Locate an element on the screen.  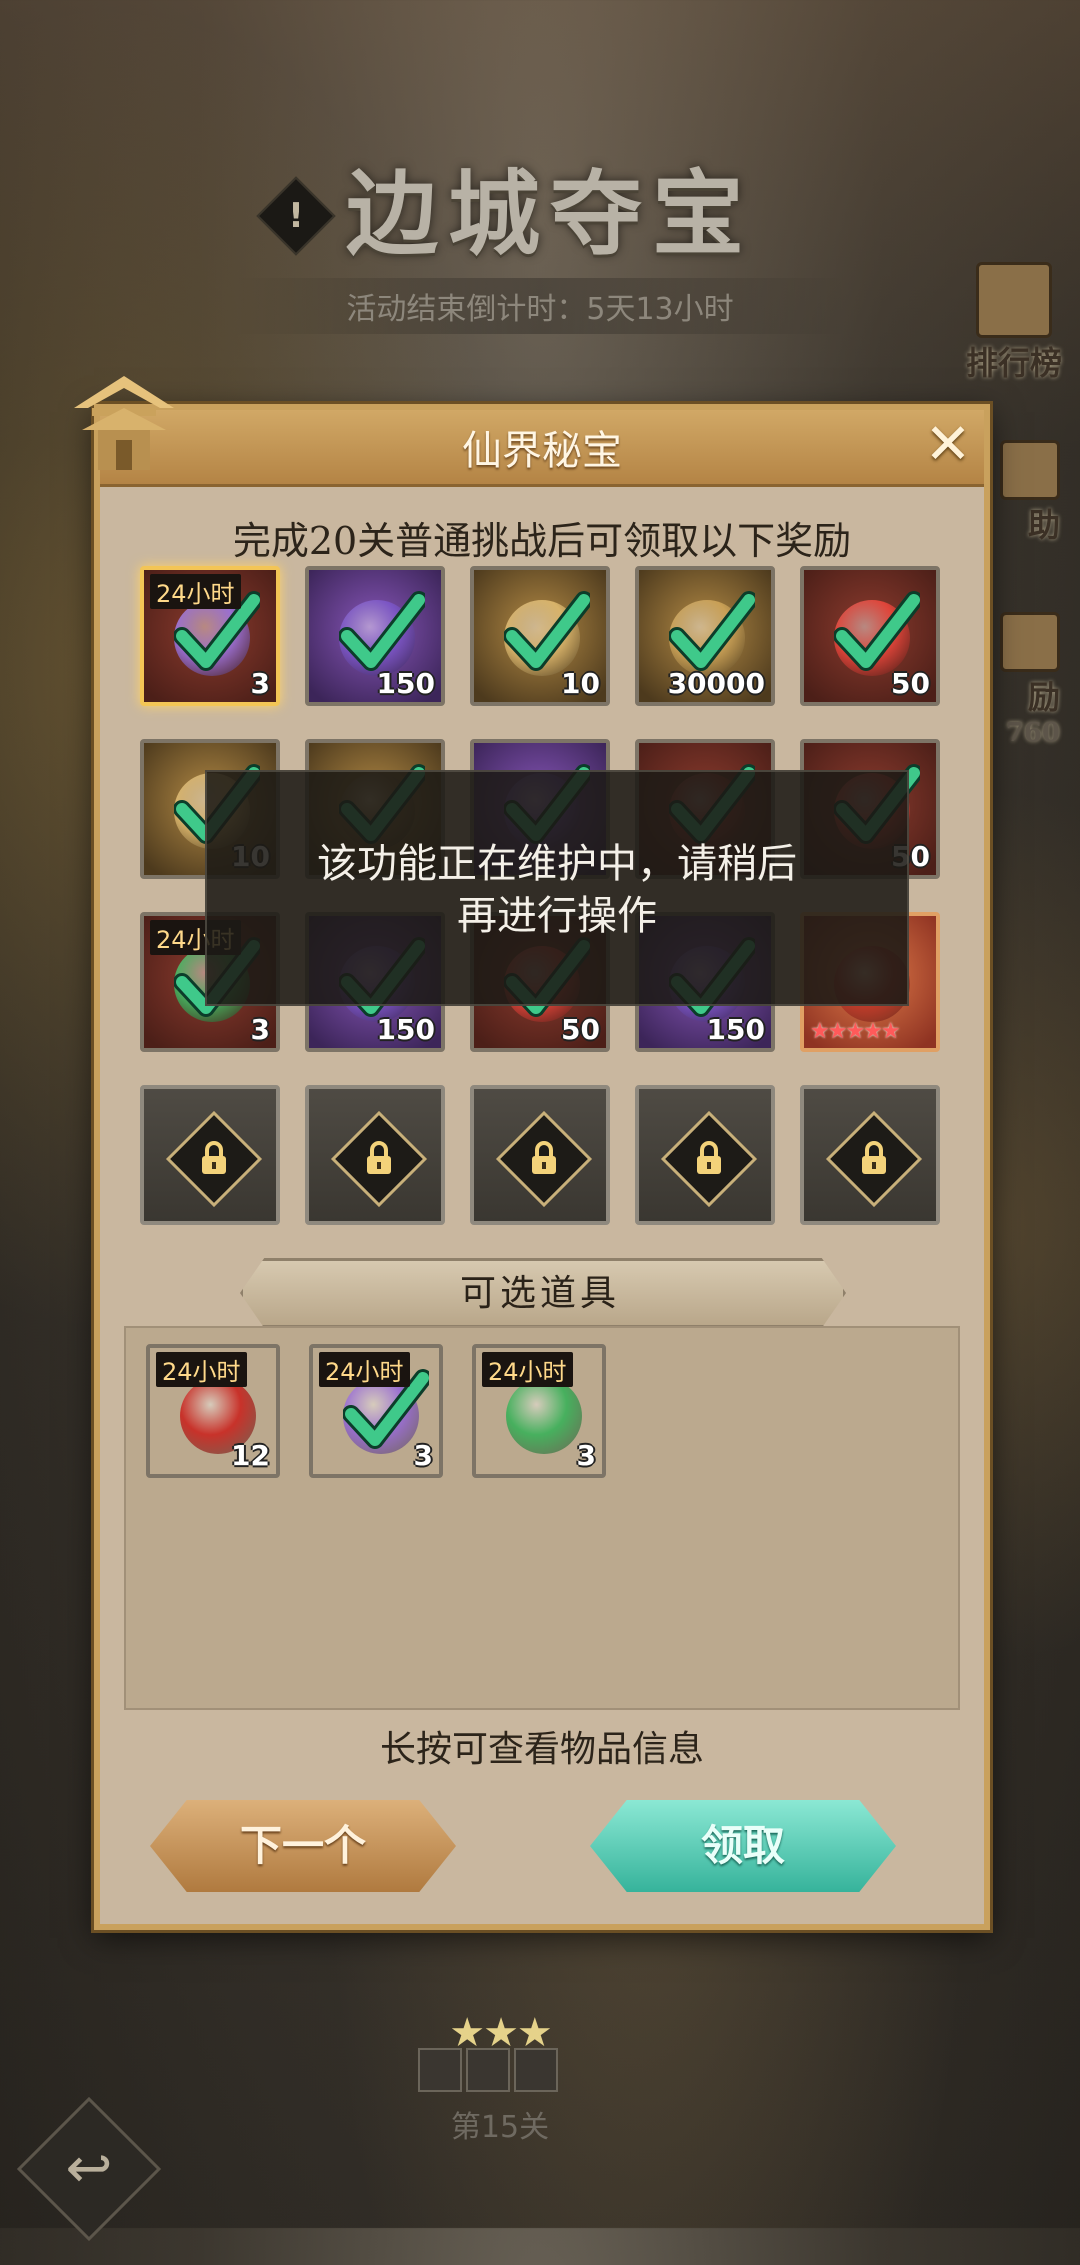
optional-items-label: 可选道具 is located at coordinates (539, 1293).